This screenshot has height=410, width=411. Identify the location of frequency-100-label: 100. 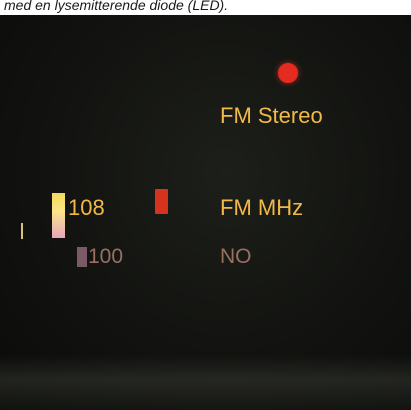
(106, 256).